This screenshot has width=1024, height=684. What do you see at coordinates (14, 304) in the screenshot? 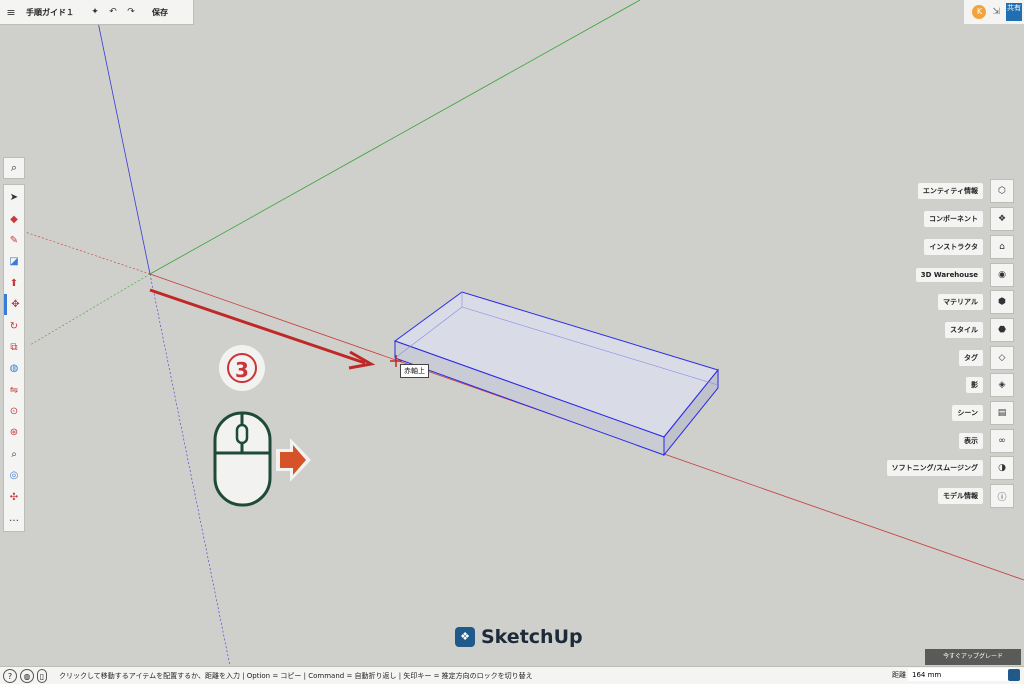
I see `move-tool-button: ✥` at bounding box center [14, 304].